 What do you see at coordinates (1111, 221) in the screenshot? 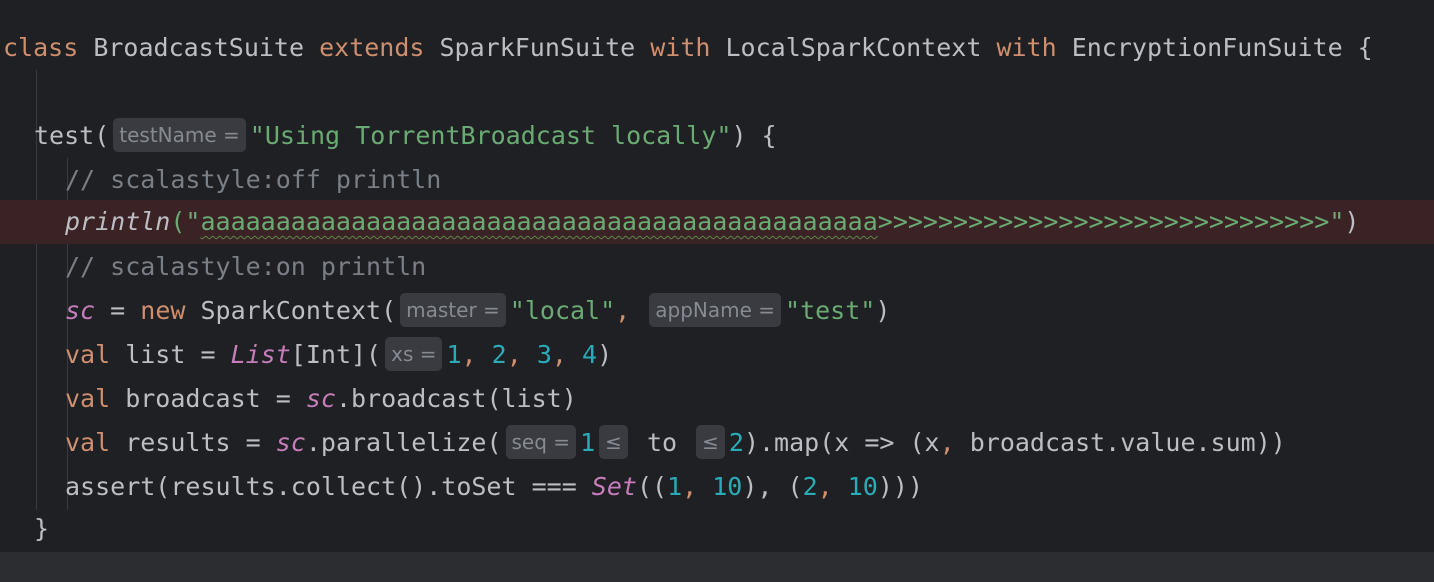
I see `string-literal: >>>>>>>>>>>>>>>>>>>>>>>>>>>>>>"` at bounding box center [1111, 221].